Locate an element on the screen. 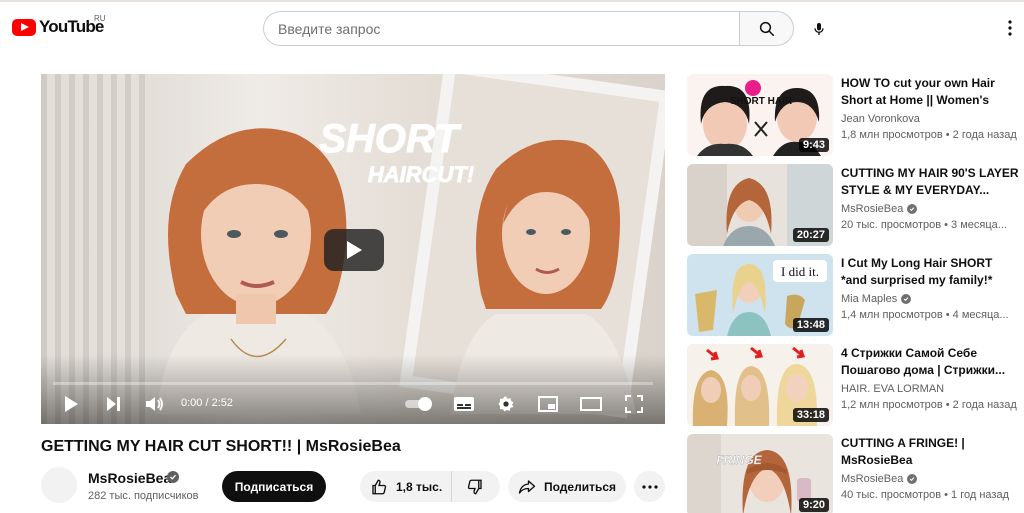  subtitles-icon is located at coordinates (464, 404).